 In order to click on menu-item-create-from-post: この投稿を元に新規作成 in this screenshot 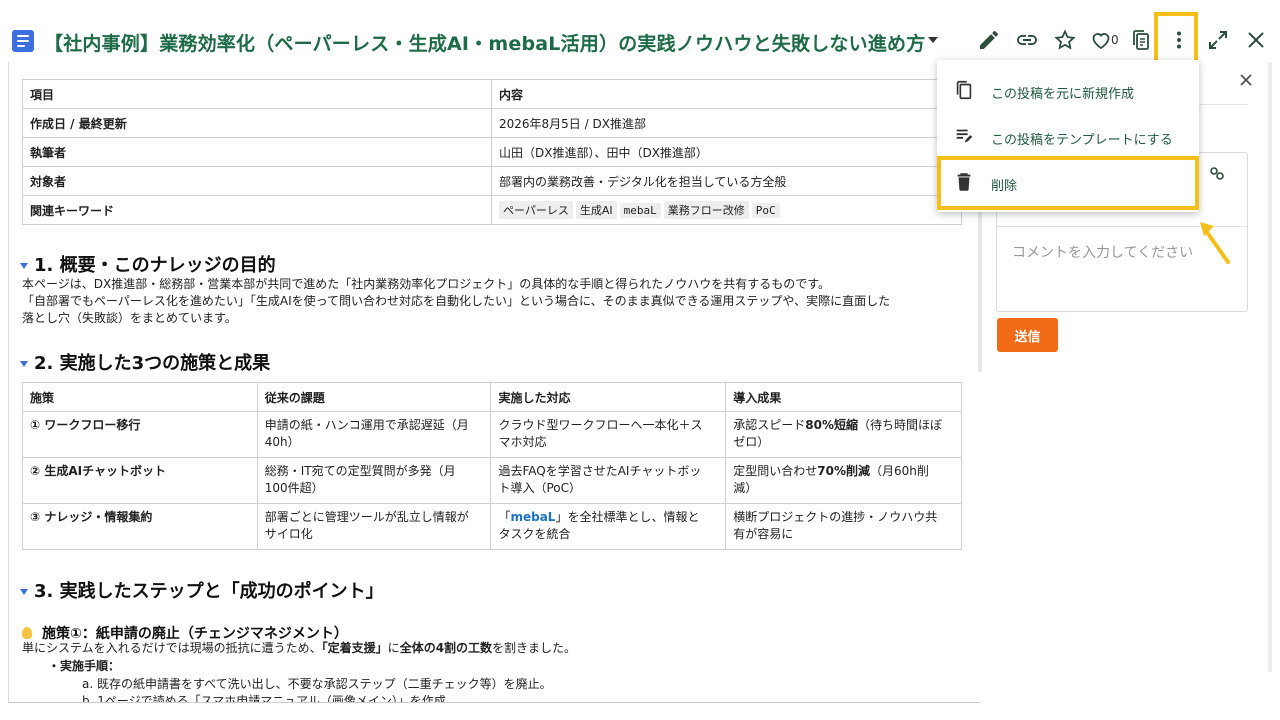, I will do `click(1068, 91)`.